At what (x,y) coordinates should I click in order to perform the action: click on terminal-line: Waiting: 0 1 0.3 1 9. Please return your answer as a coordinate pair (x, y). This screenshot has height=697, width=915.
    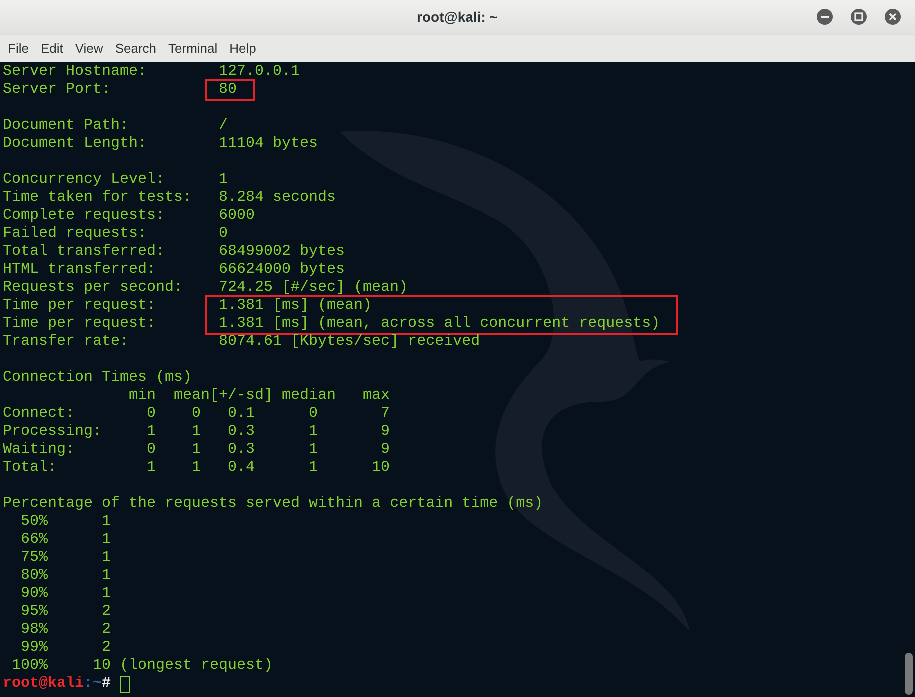
    Looking at the image, I should click on (196, 449).